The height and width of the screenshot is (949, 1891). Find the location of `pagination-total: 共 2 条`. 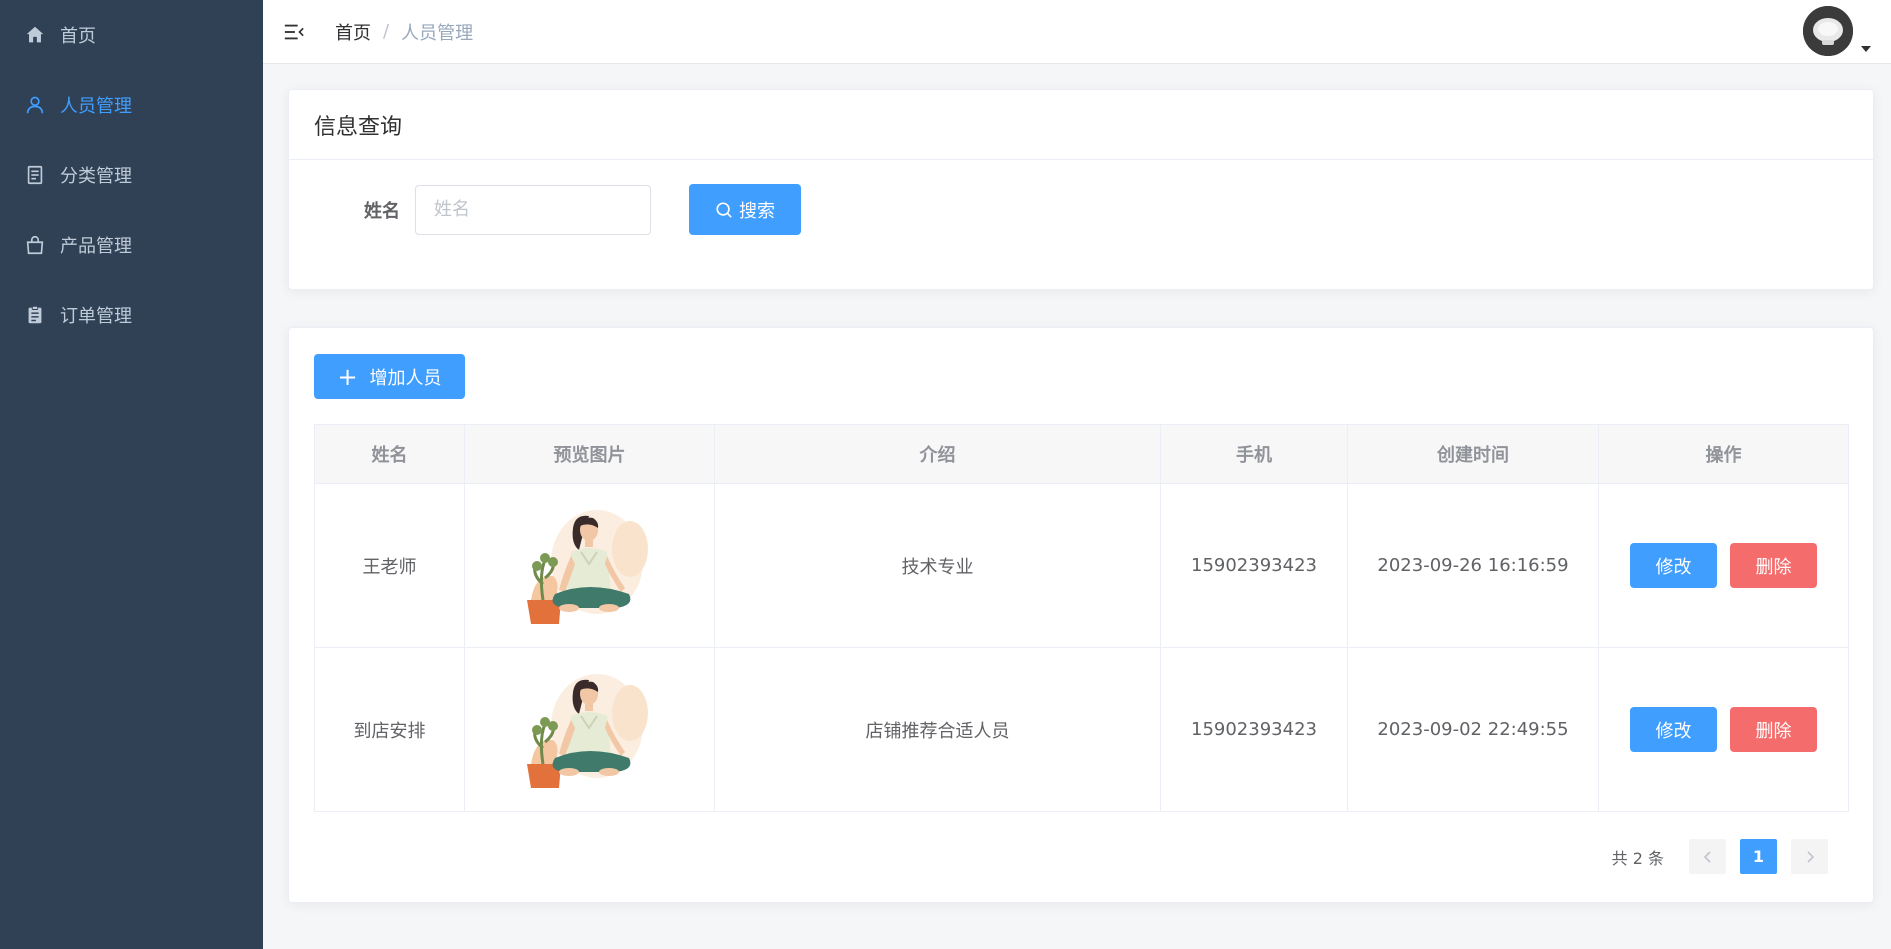

pagination-total: 共 2 条 is located at coordinates (1637, 858).